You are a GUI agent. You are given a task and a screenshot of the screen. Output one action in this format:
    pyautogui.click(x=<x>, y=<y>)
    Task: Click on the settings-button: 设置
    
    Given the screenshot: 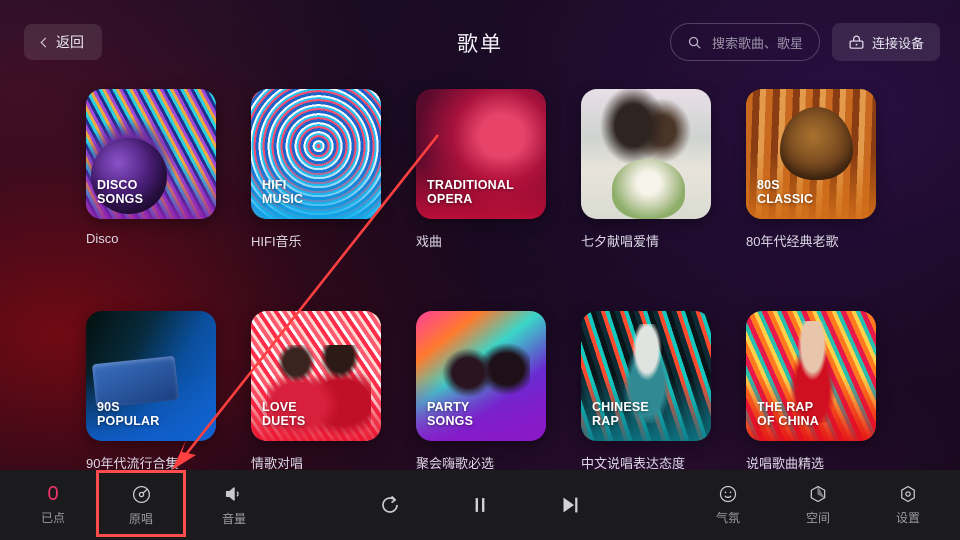 What is the action you would take?
    pyautogui.click(x=908, y=505)
    